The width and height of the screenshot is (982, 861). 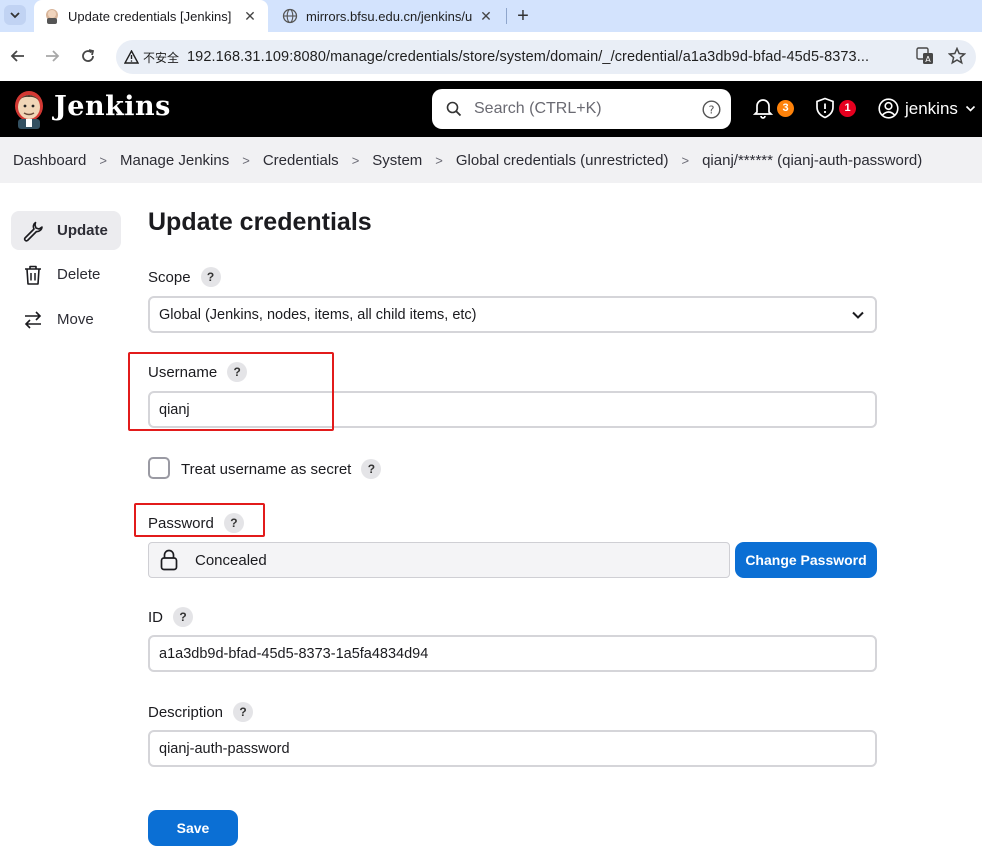 What do you see at coordinates (785, 108) in the screenshot?
I see `notifications-badge: 3` at bounding box center [785, 108].